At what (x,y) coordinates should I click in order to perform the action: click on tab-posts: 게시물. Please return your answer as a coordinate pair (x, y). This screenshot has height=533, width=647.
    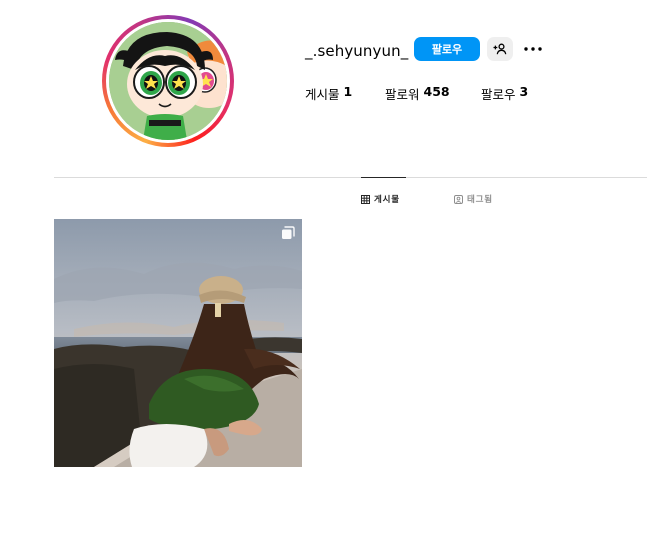
    Looking at the image, I should click on (380, 199).